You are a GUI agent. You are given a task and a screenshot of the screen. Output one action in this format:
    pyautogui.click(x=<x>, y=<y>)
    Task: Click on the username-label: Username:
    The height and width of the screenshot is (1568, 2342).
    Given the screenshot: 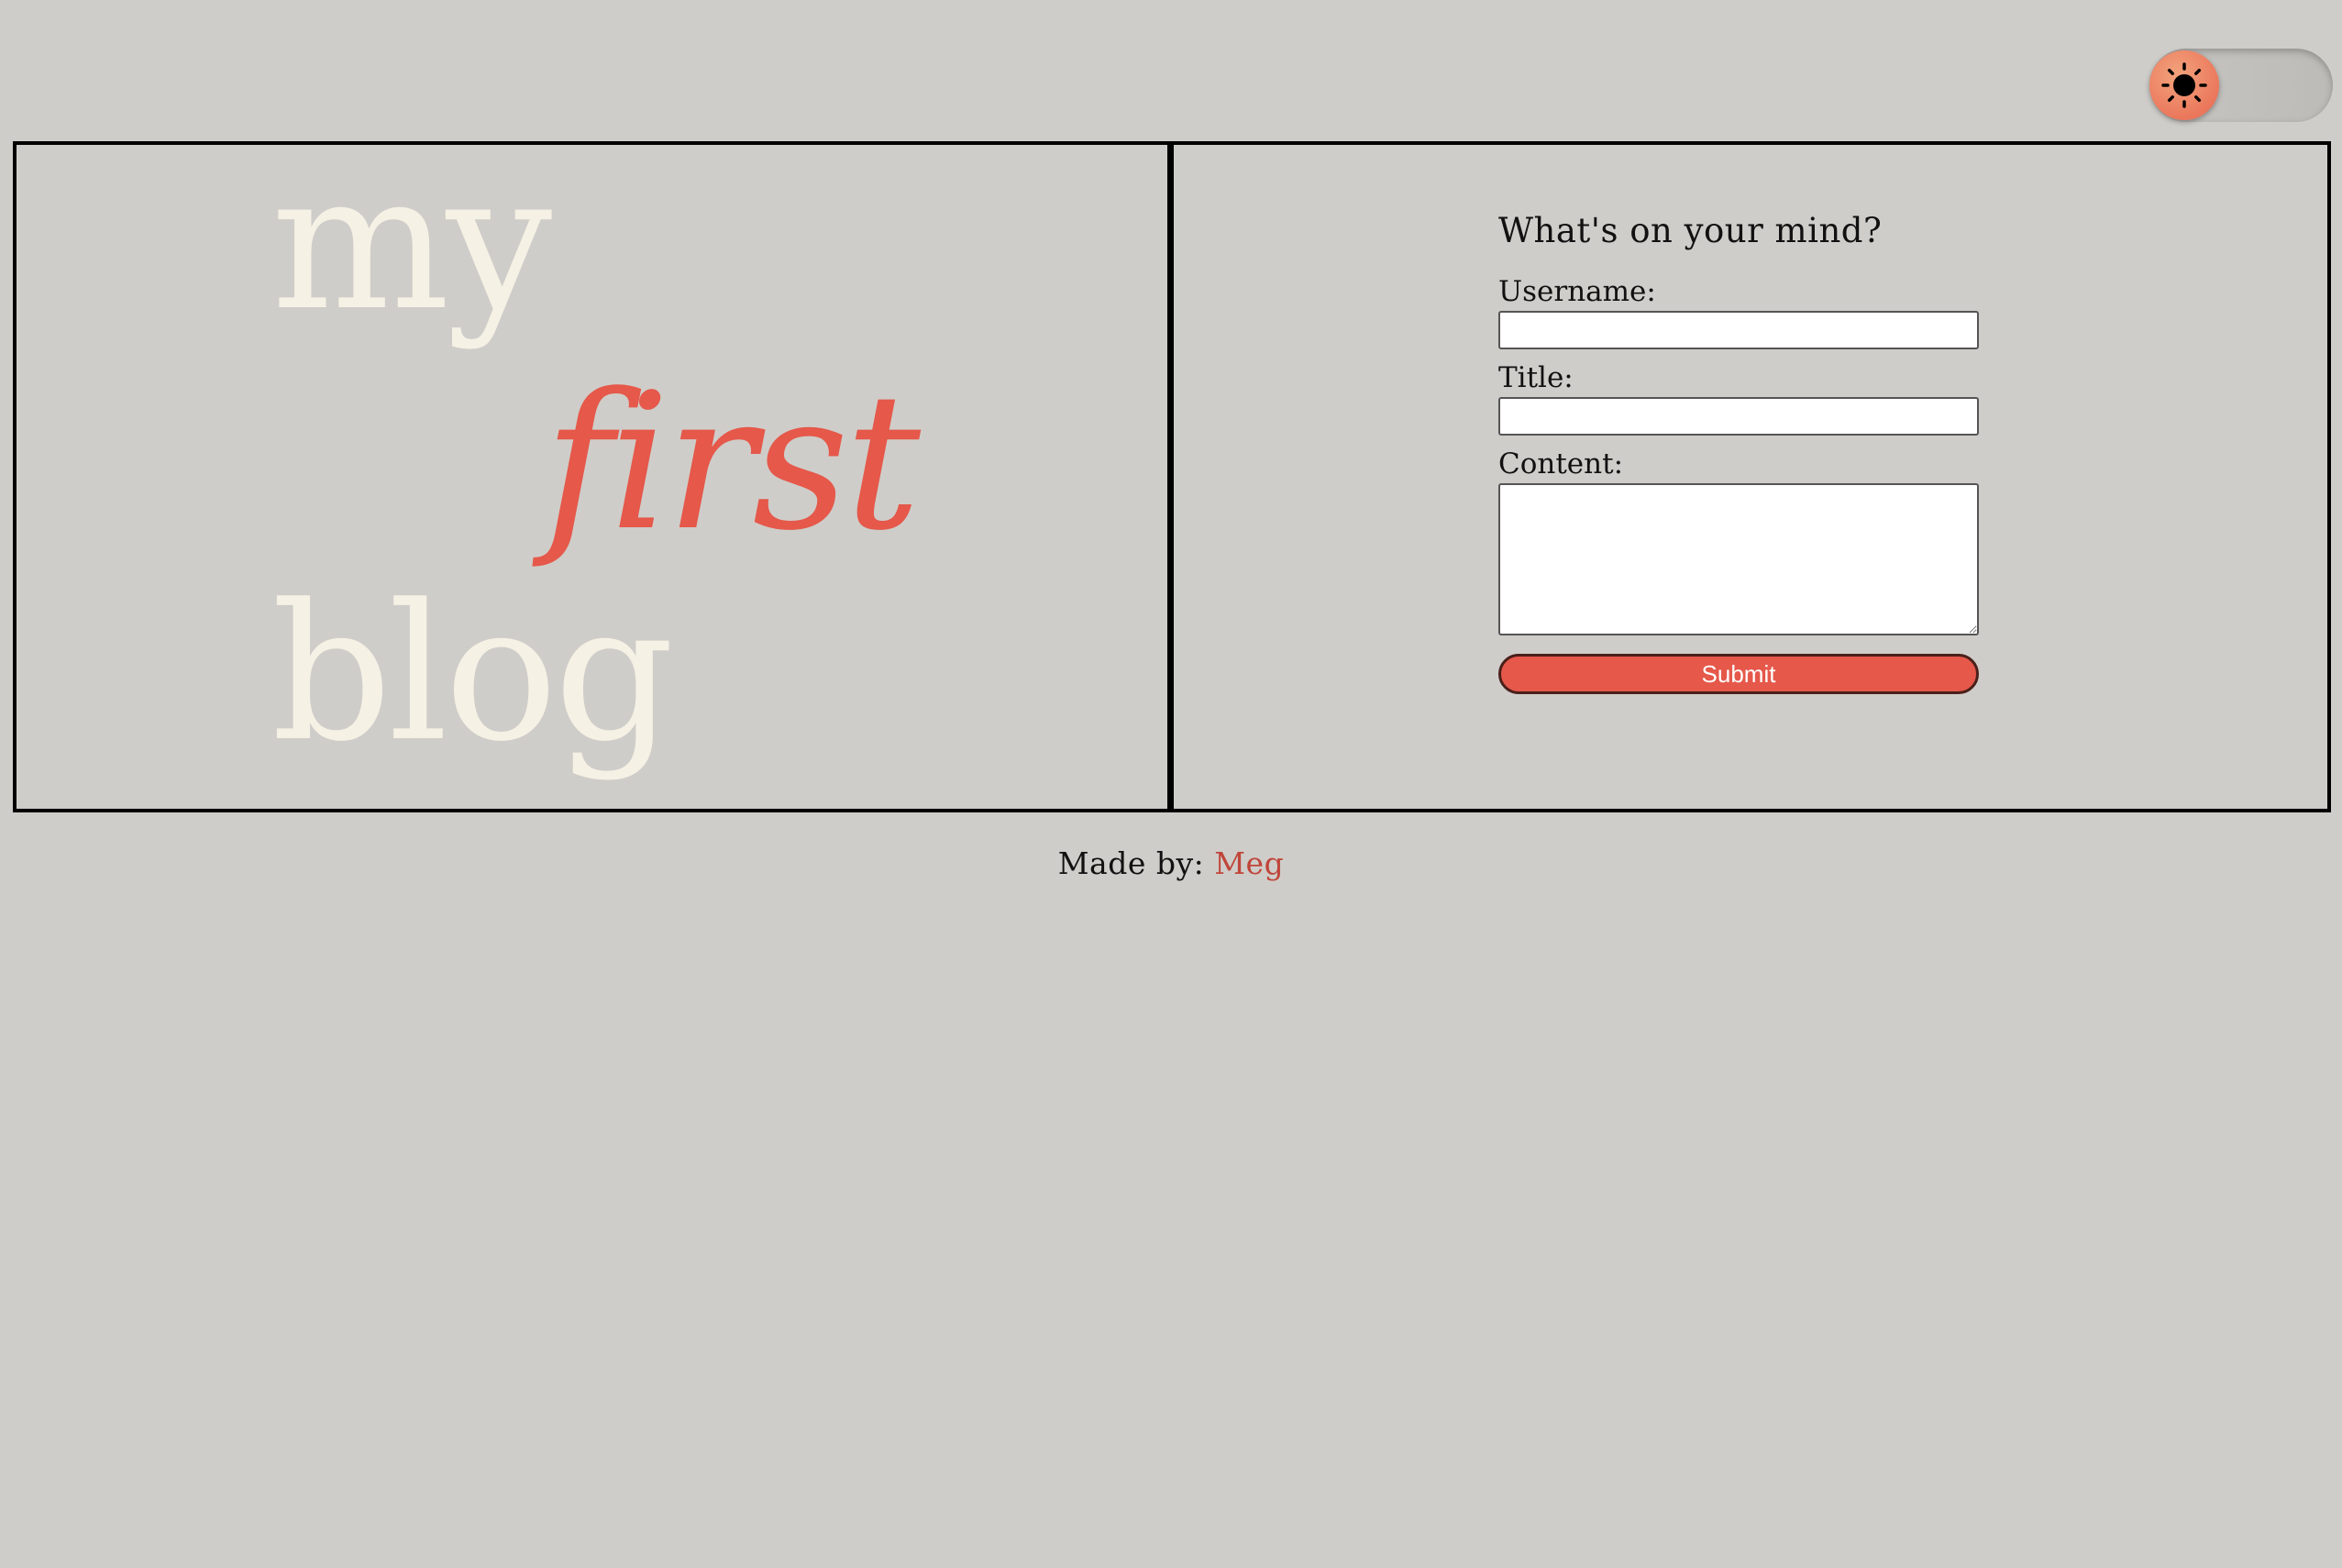 What is the action you would take?
    pyautogui.click(x=1577, y=292)
    